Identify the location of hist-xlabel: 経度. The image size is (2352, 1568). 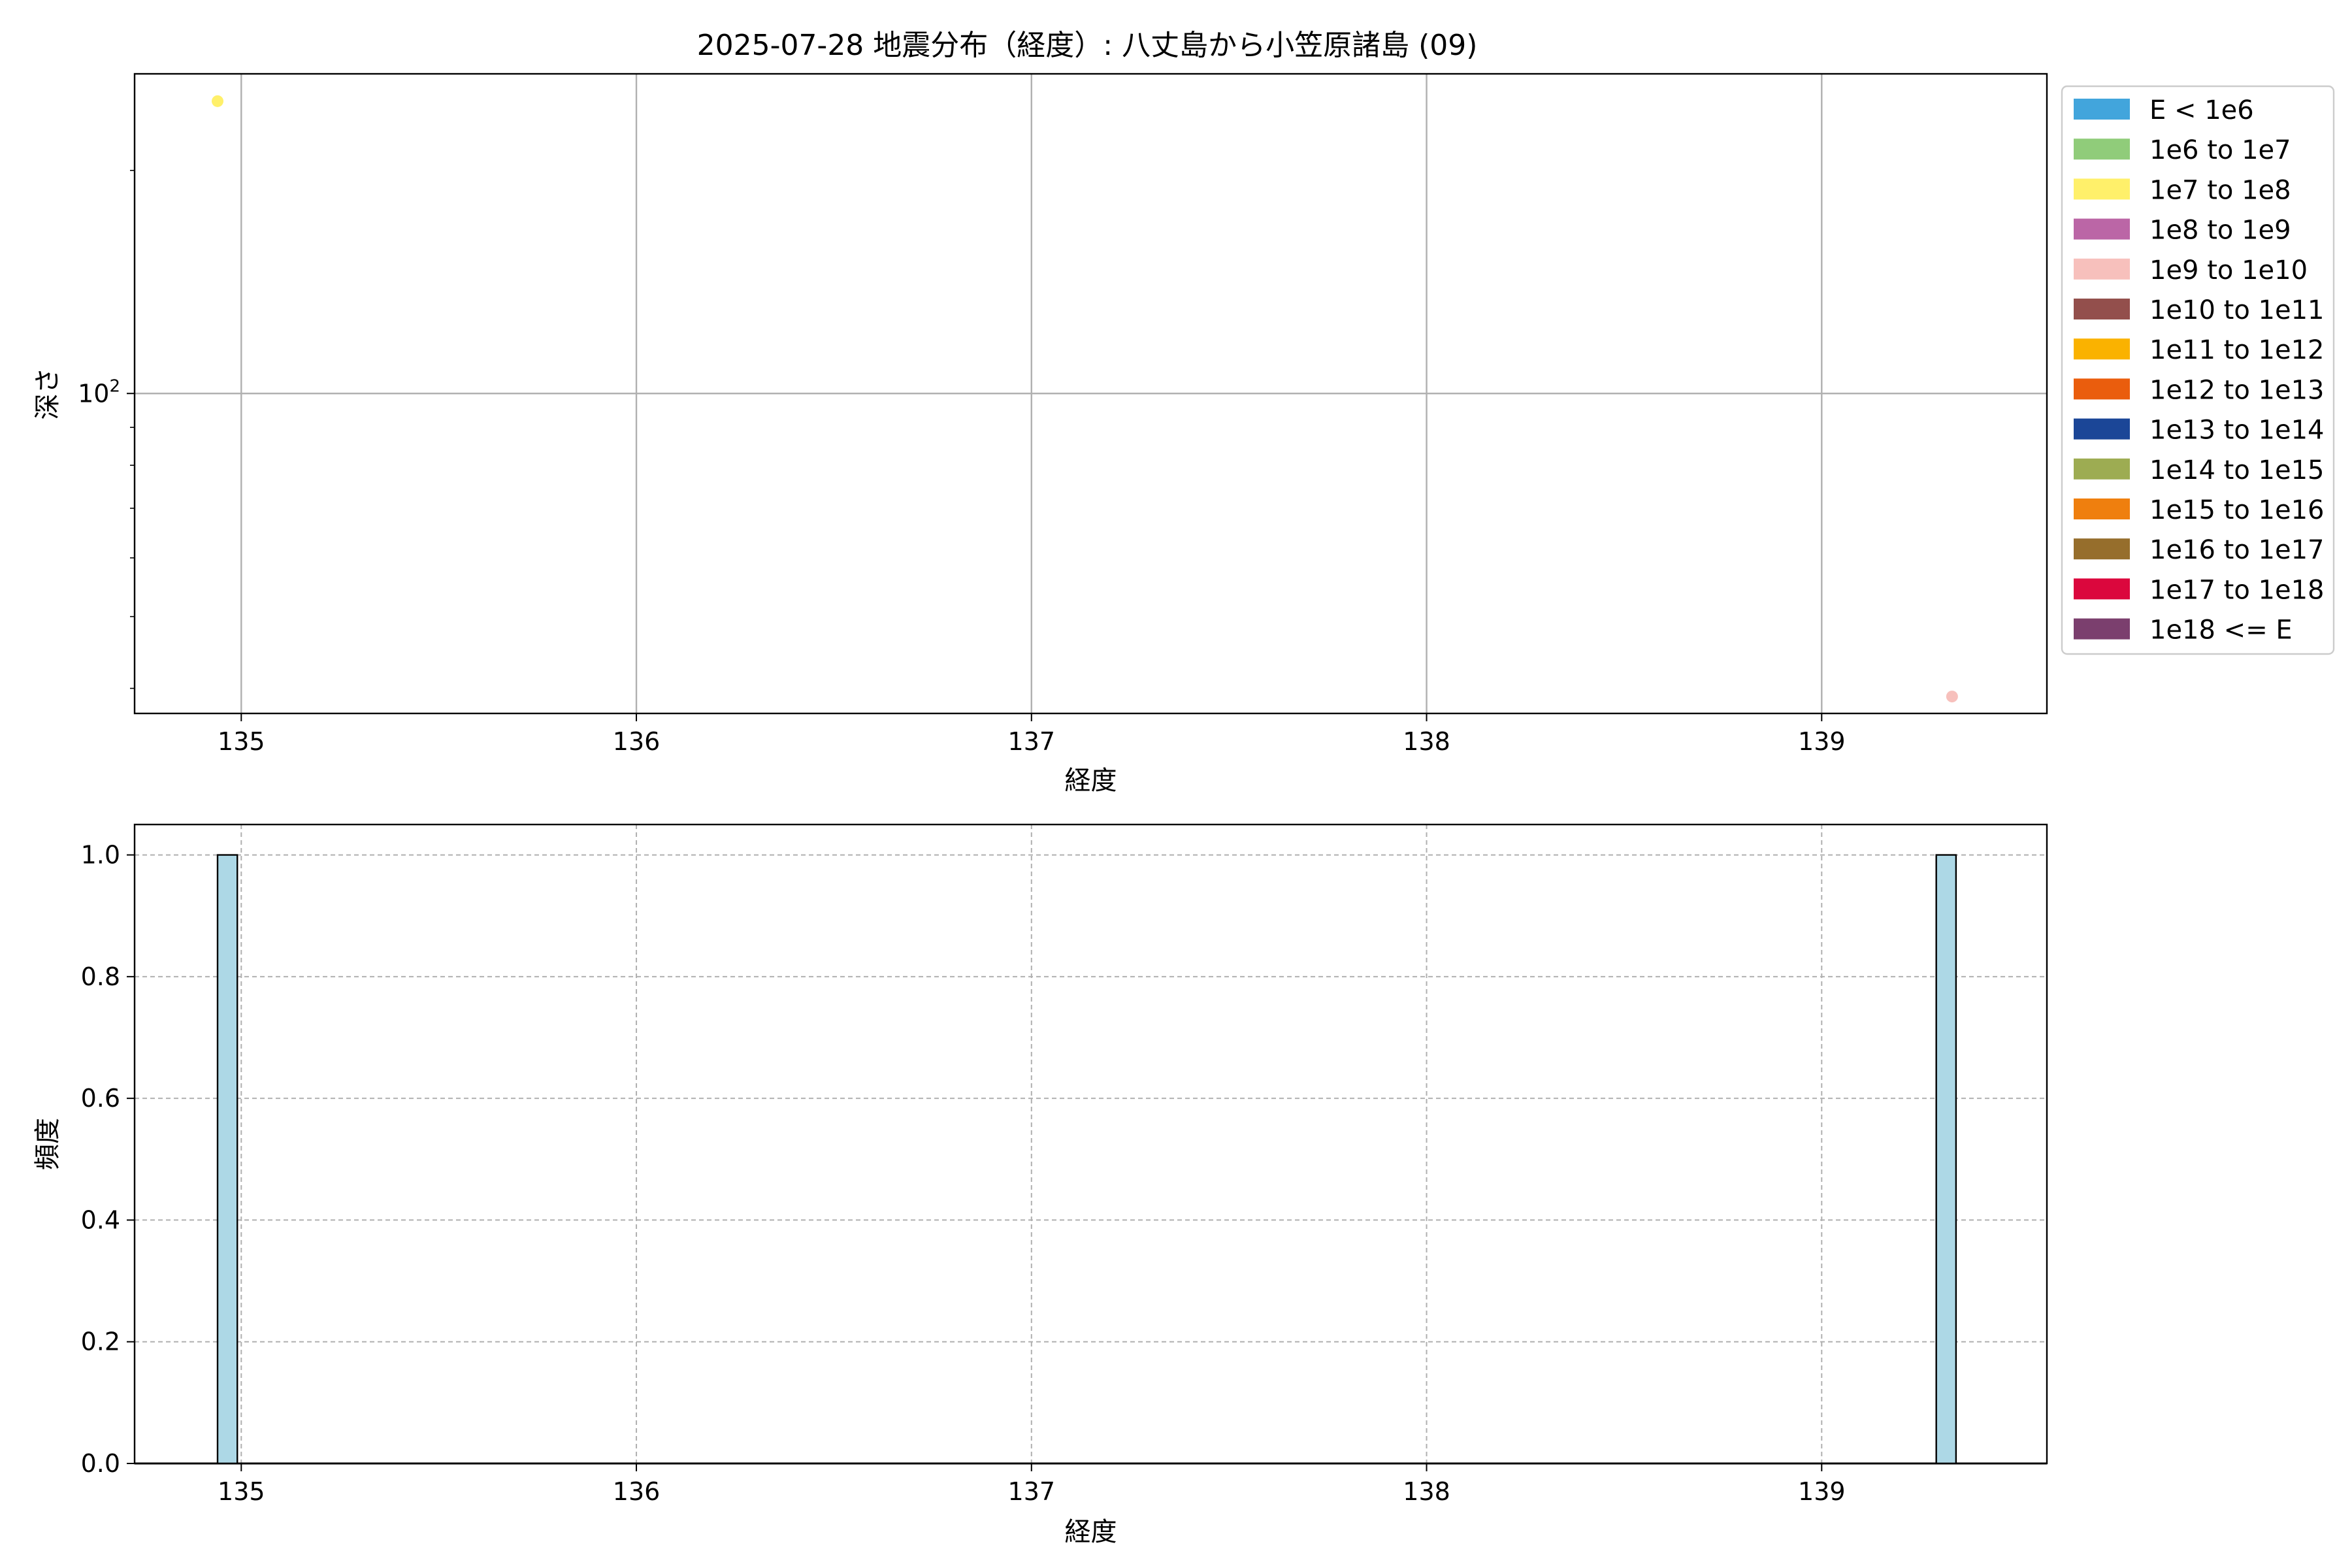
(1091, 1532).